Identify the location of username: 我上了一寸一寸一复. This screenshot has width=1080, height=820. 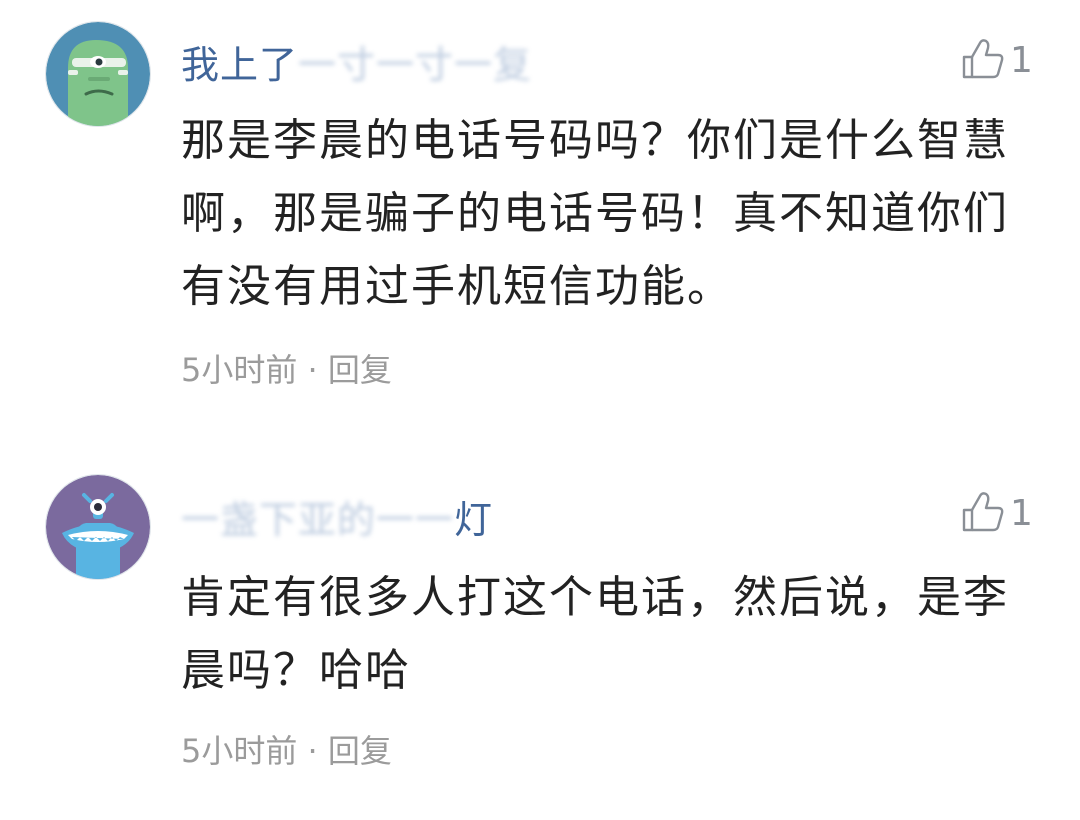
(356, 65).